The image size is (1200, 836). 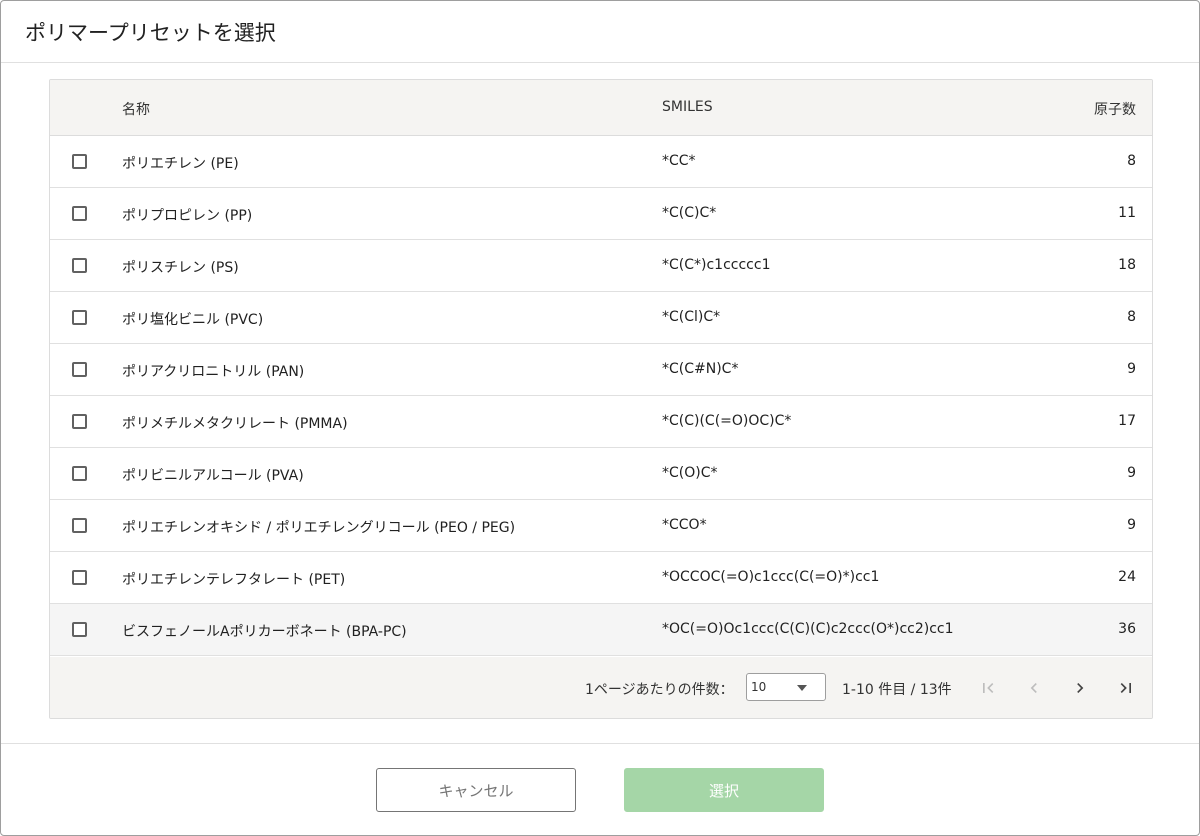 What do you see at coordinates (180, 268) in the screenshot?
I see `polymer-name: ポリスチレン (PS)` at bounding box center [180, 268].